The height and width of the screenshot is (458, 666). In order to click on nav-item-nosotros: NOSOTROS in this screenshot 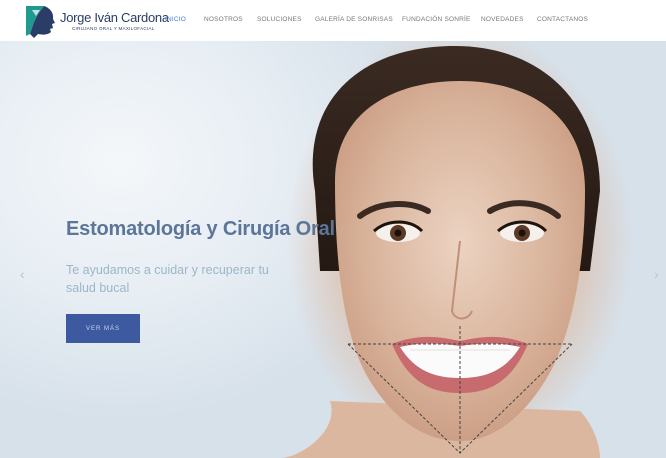, I will do `click(223, 19)`.